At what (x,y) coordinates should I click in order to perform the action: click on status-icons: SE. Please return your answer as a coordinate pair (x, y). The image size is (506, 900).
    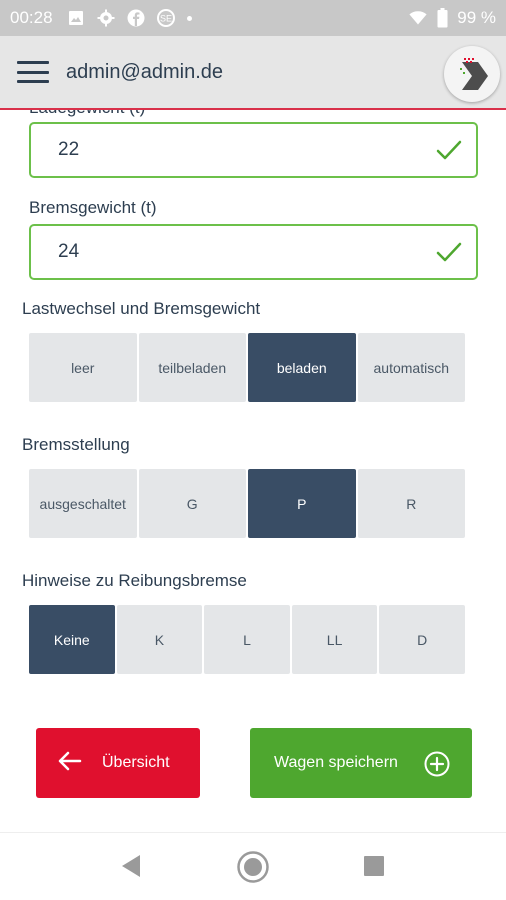
    Looking at the image, I should click on (129, 18).